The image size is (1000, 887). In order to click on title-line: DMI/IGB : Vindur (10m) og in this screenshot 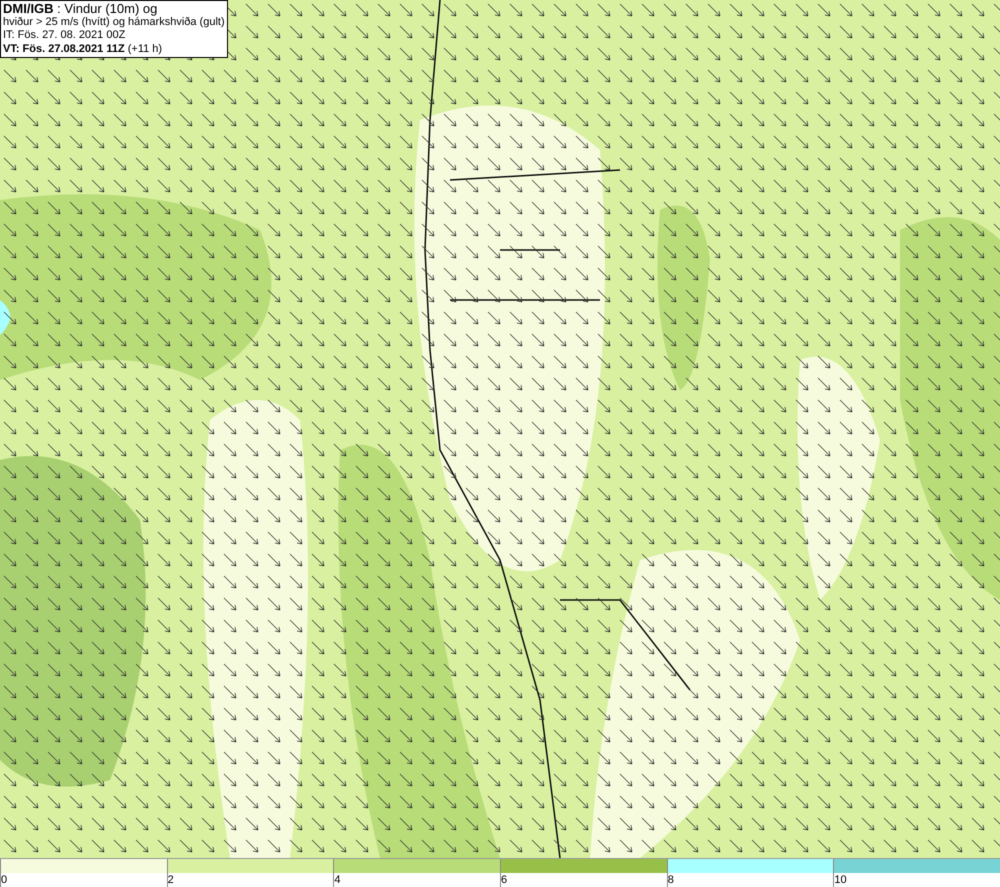, I will do `click(80, 9)`.